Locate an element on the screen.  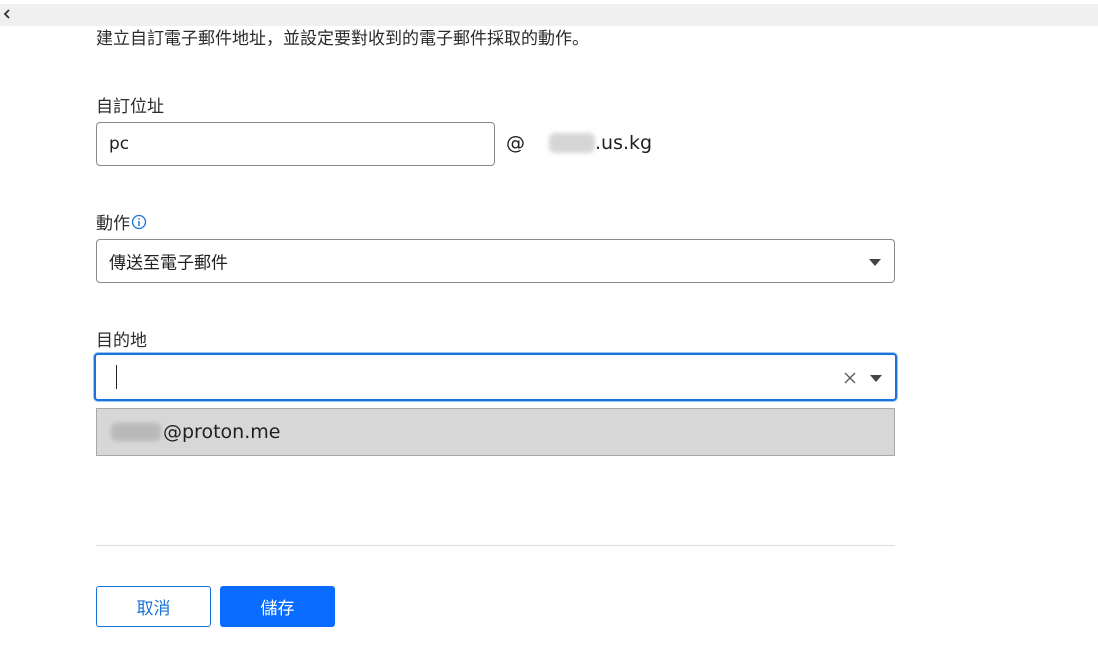
custom-address-input: pc is located at coordinates (295, 144).